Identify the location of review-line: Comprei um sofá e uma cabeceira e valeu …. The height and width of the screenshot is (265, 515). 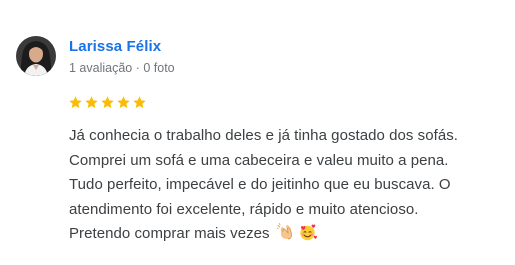
(259, 160).